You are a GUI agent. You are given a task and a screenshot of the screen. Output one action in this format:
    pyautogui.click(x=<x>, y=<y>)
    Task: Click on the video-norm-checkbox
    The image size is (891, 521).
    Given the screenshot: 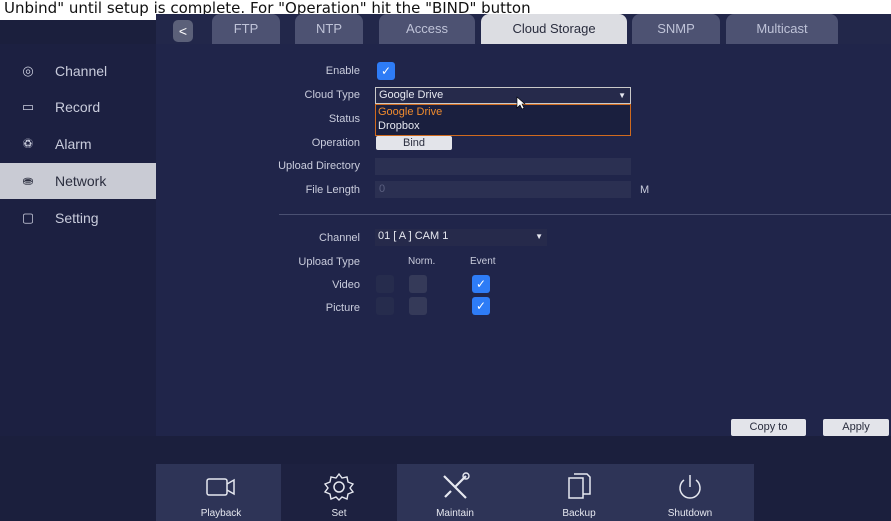 What is the action you would take?
    pyautogui.click(x=418, y=284)
    